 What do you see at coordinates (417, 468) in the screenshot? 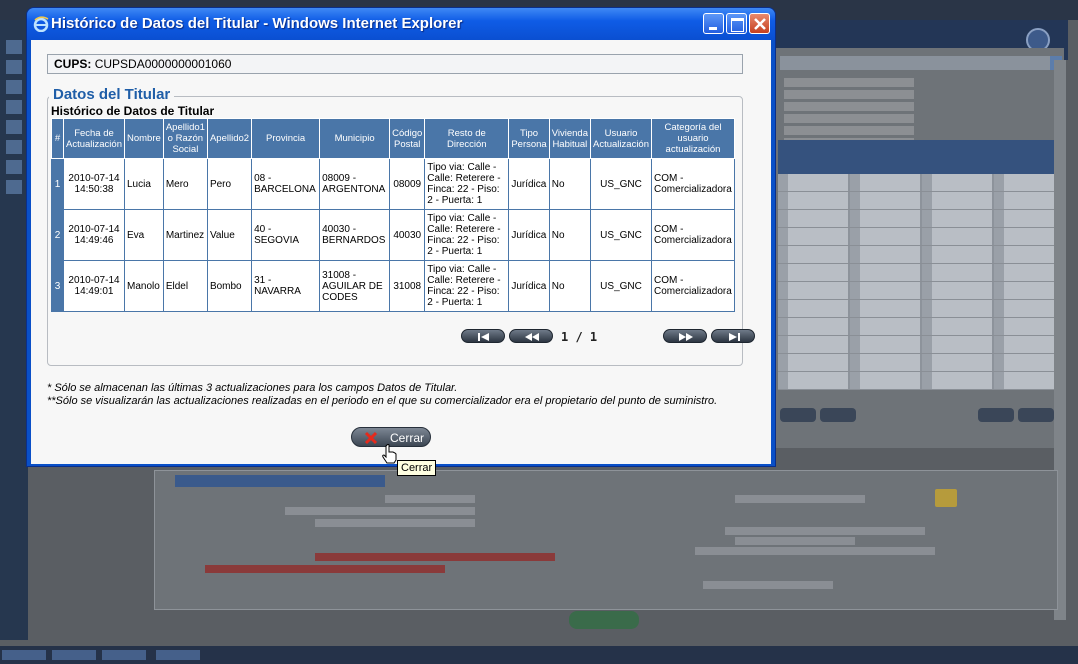
I see `cerrar-tooltip: Cerrar` at bounding box center [417, 468].